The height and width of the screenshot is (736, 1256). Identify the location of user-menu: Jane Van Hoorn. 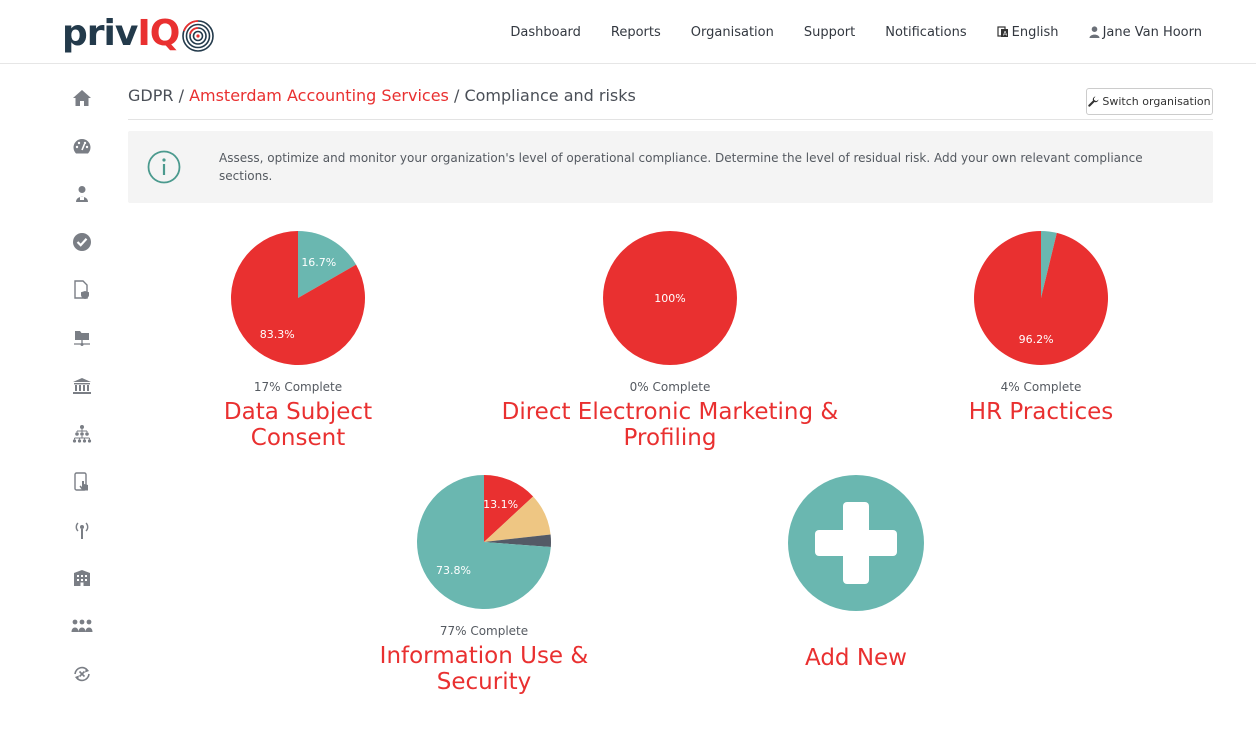
(1145, 32).